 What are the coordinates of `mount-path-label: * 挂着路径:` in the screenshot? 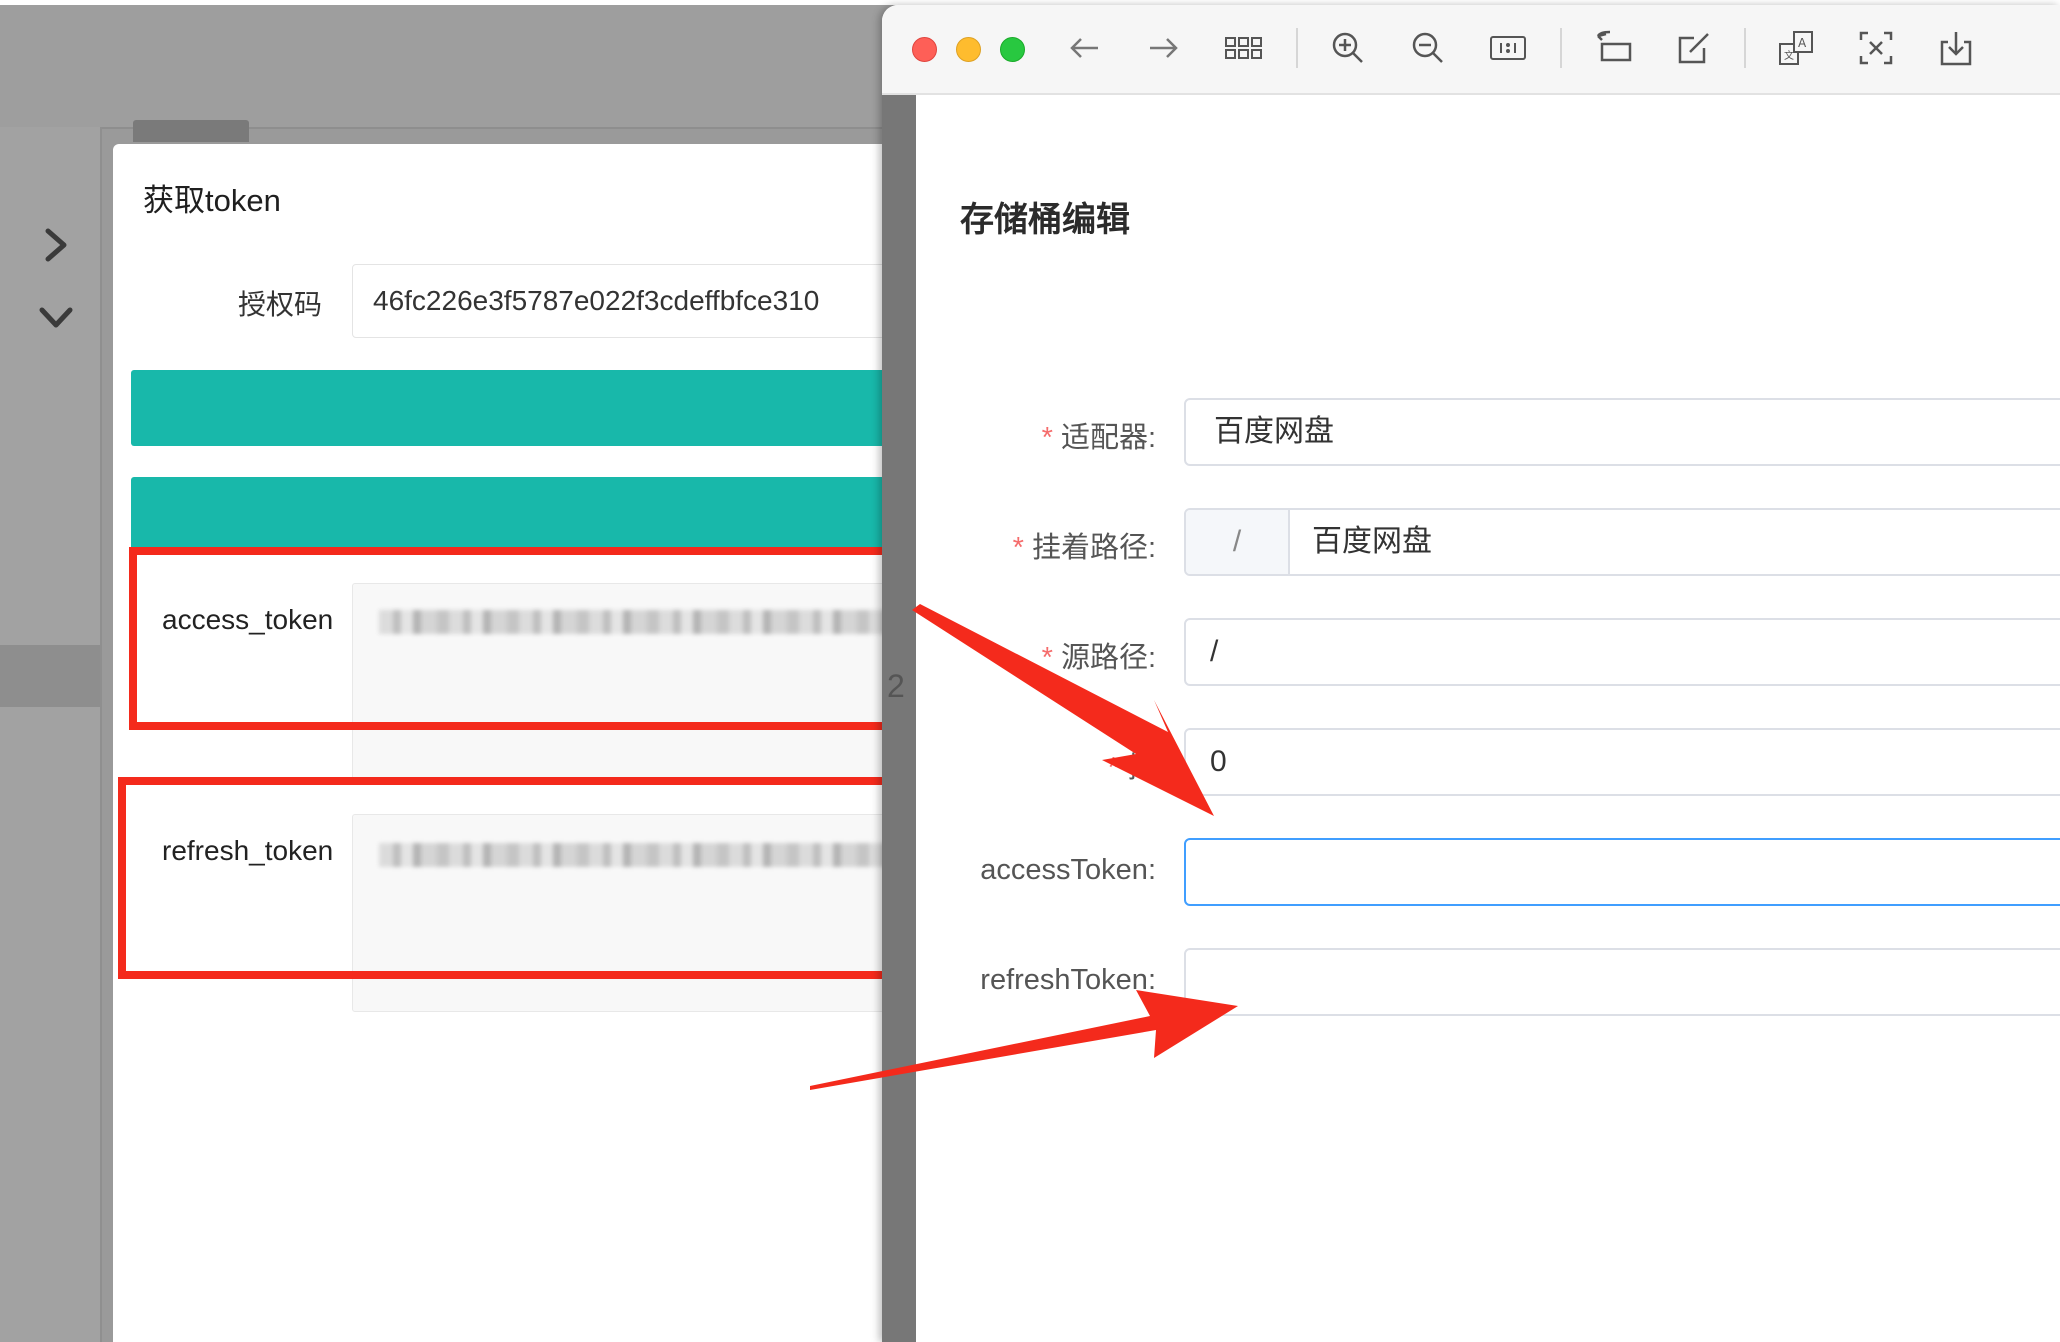 It's located at (1056, 545).